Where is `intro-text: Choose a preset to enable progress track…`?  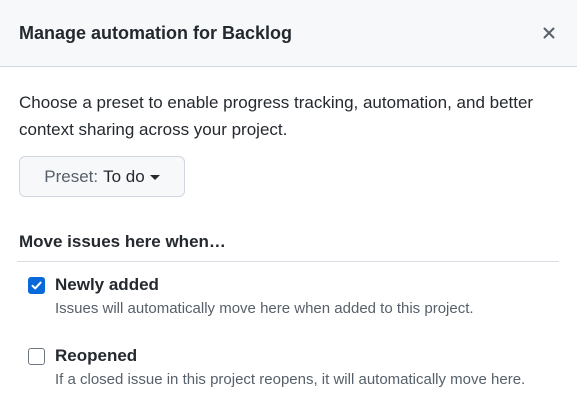 intro-text: Choose a preset to enable progress track… is located at coordinates (276, 116).